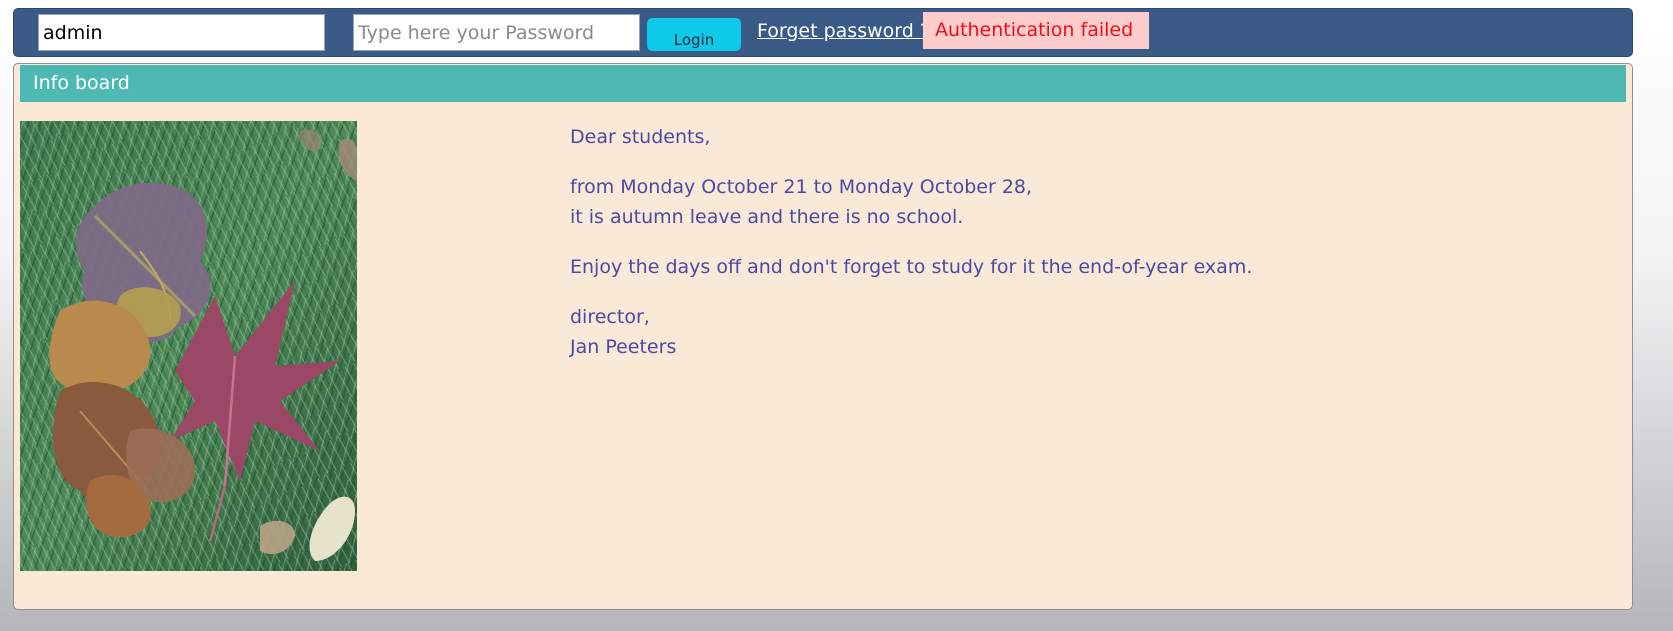 The height and width of the screenshot is (631, 1673). Describe the element at coordinates (81, 83) in the screenshot. I see `info-board-title: Info board` at that location.